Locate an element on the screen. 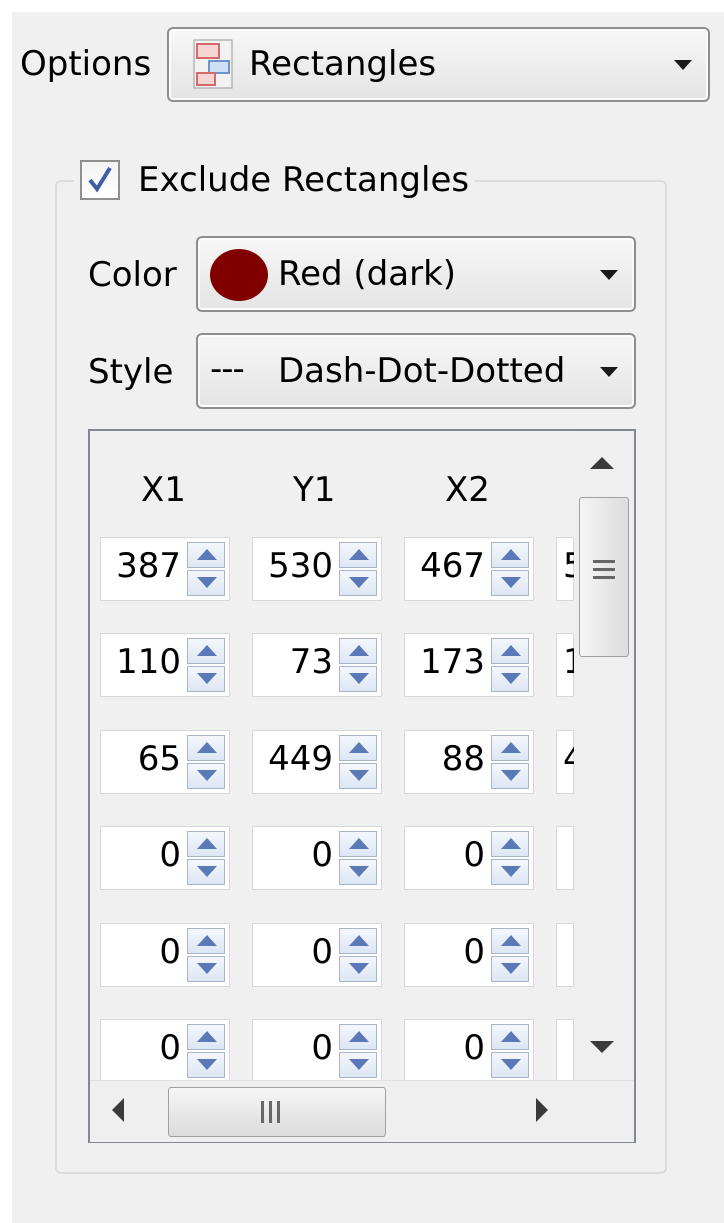 This screenshot has height=1223, width=724. spinbox-value: 88 is located at coordinates (463, 759).